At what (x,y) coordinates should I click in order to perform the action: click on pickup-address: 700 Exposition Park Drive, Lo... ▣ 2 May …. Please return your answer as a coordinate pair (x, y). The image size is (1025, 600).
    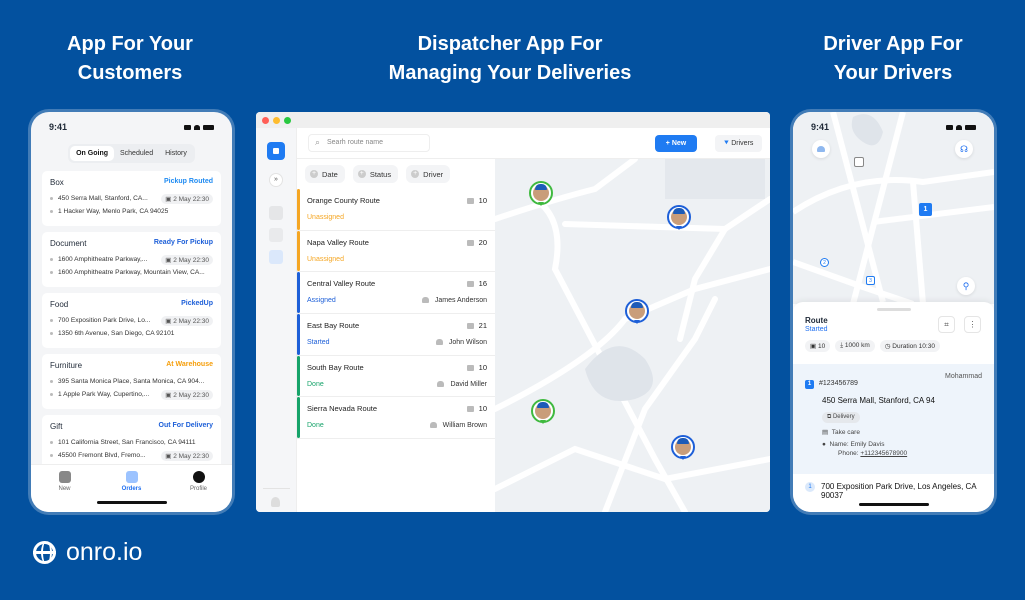
    Looking at the image, I should click on (131, 320).